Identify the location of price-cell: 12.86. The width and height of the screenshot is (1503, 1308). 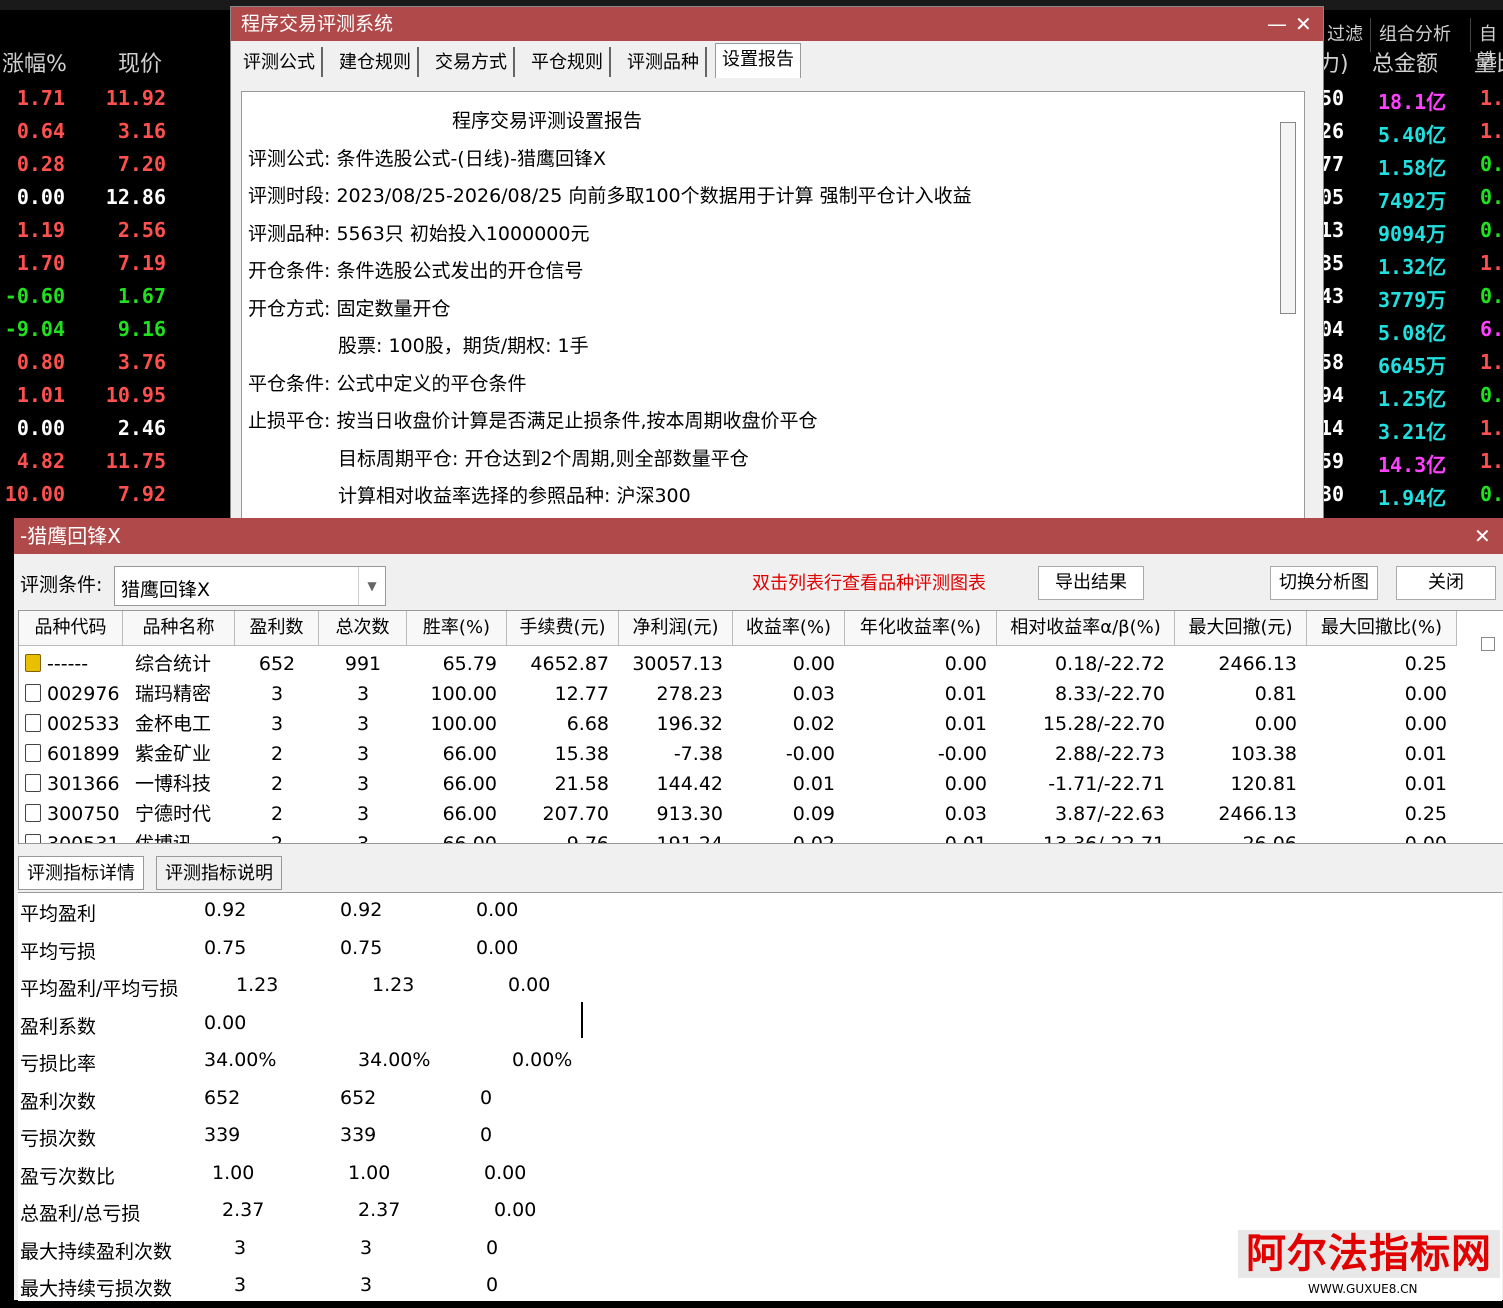
(135, 197).